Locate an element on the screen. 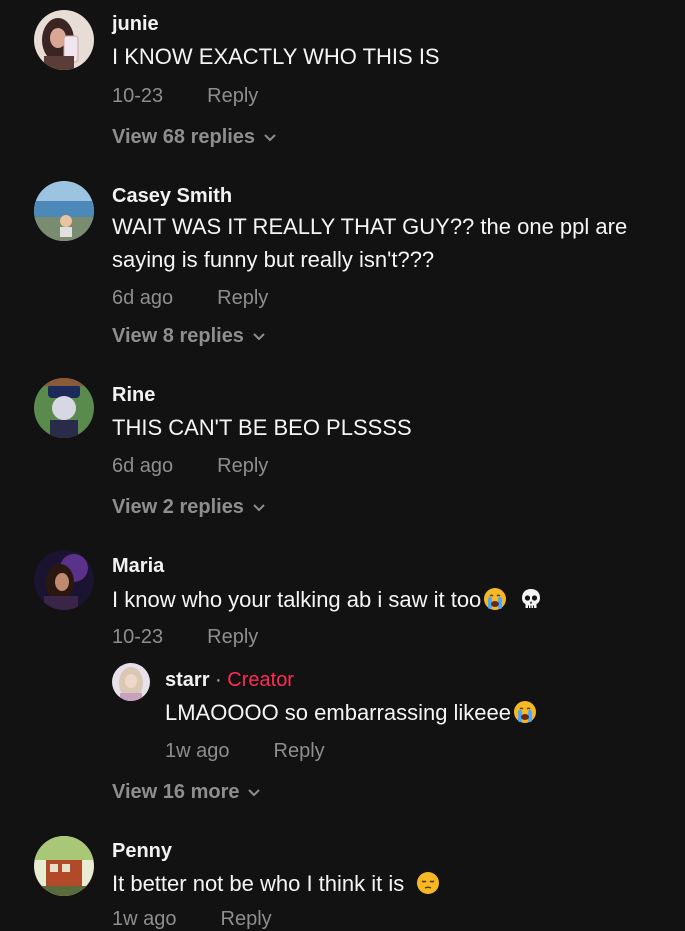 The image size is (685, 931). comment-text: THIS CAN'T BE BEO PLSSSS is located at coordinates (262, 427).